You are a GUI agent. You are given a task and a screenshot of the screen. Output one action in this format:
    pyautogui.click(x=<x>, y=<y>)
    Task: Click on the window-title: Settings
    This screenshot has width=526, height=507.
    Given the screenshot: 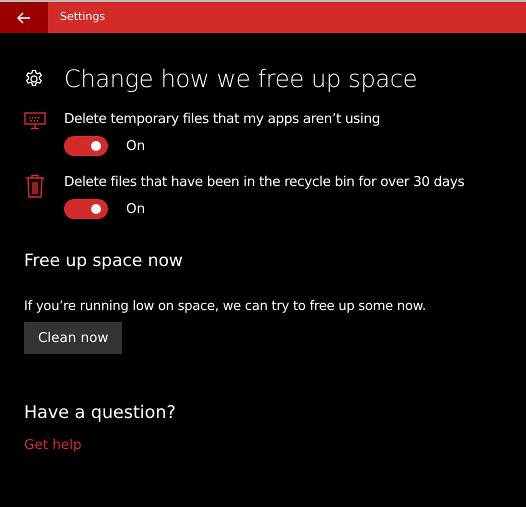 What is the action you would take?
    pyautogui.click(x=82, y=17)
    